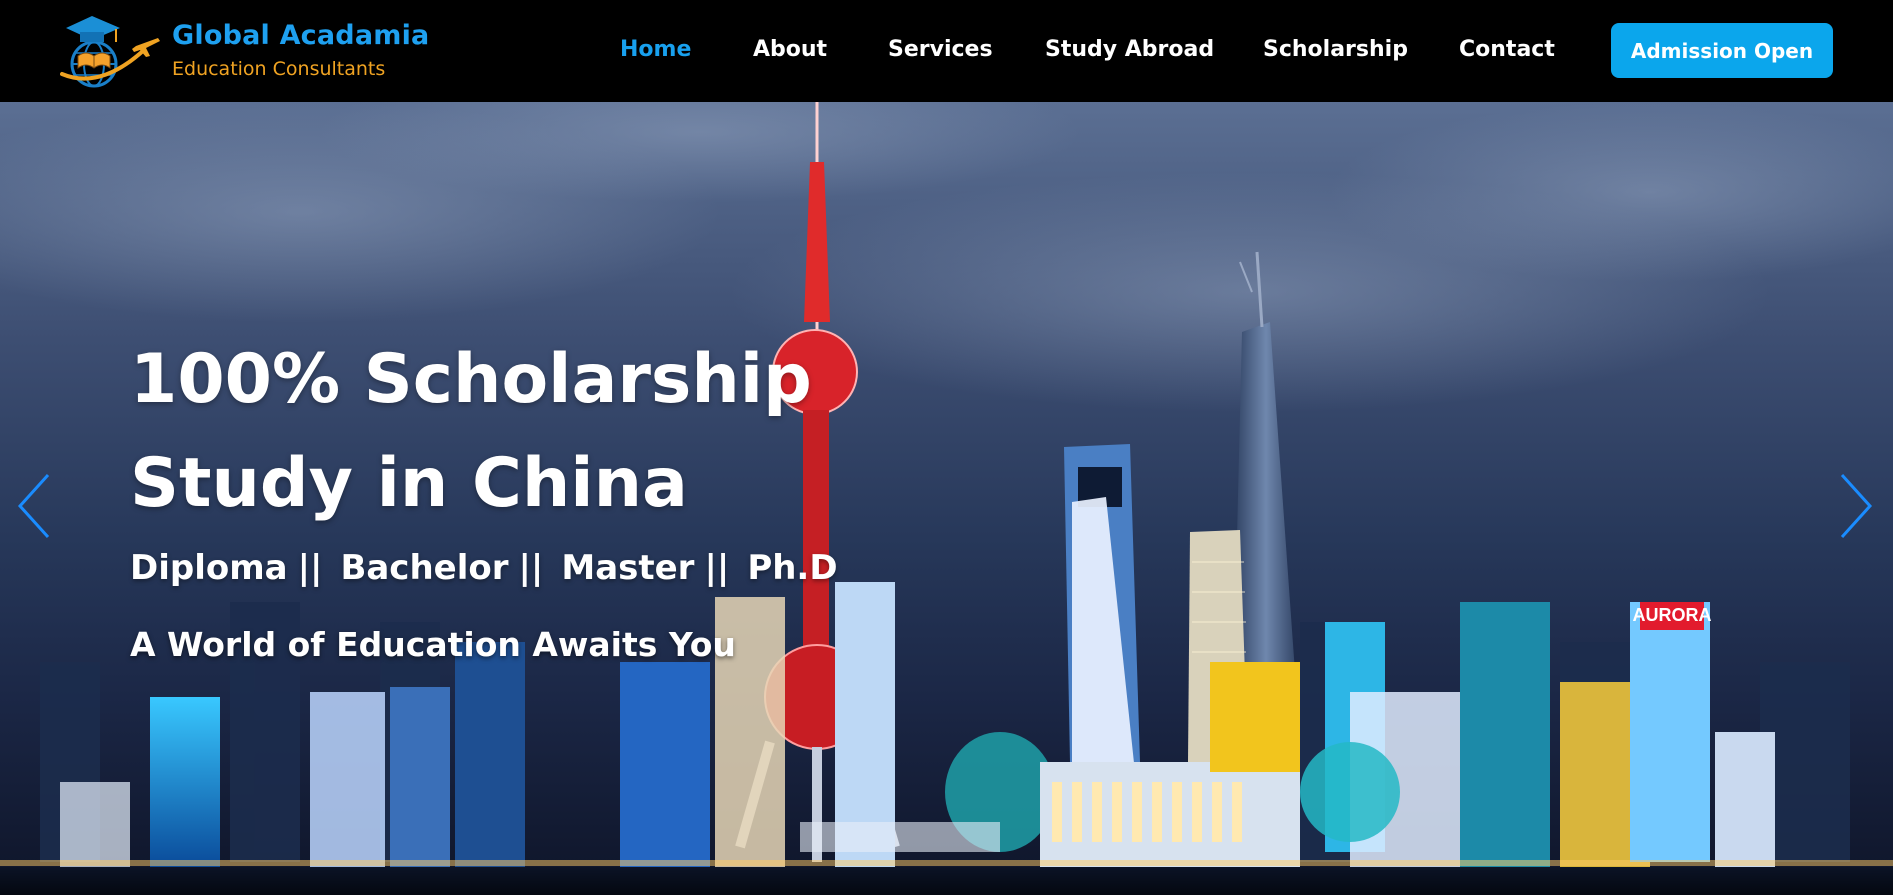  What do you see at coordinates (940, 49) in the screenshot?
I see `nav-services: Services` at bounding box center [940, 49].